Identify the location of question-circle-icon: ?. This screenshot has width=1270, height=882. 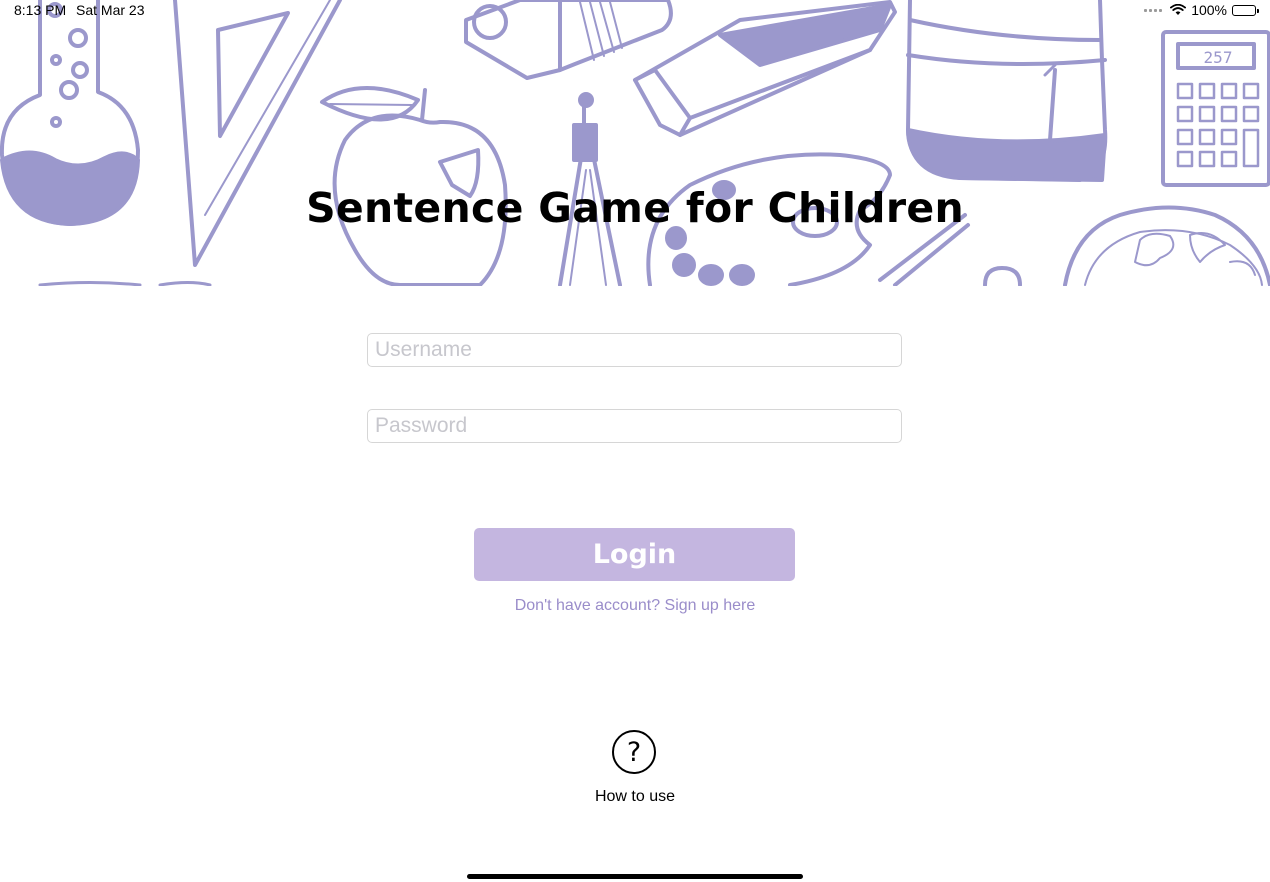
(634, 752).